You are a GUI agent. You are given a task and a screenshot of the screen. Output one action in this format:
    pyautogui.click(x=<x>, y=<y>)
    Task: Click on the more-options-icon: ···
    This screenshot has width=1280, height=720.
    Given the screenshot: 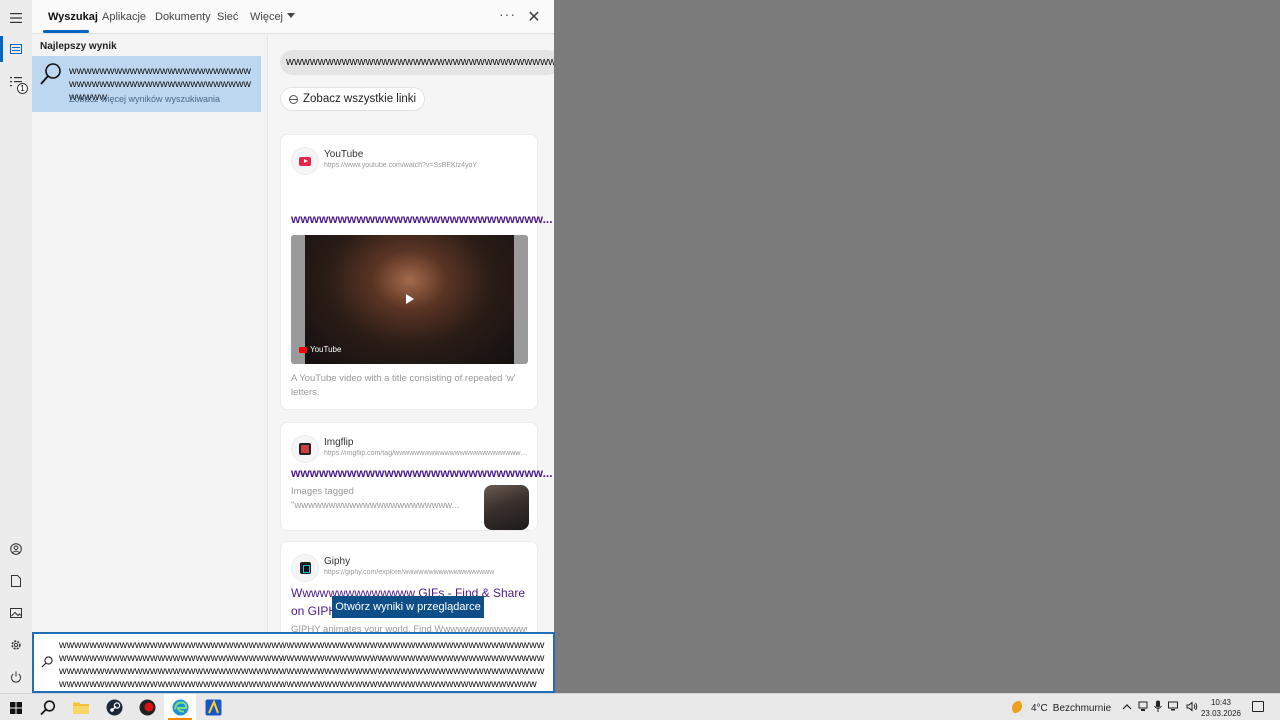 What is the action you would take?
    pyautogui.click(x=507, y=14)
    